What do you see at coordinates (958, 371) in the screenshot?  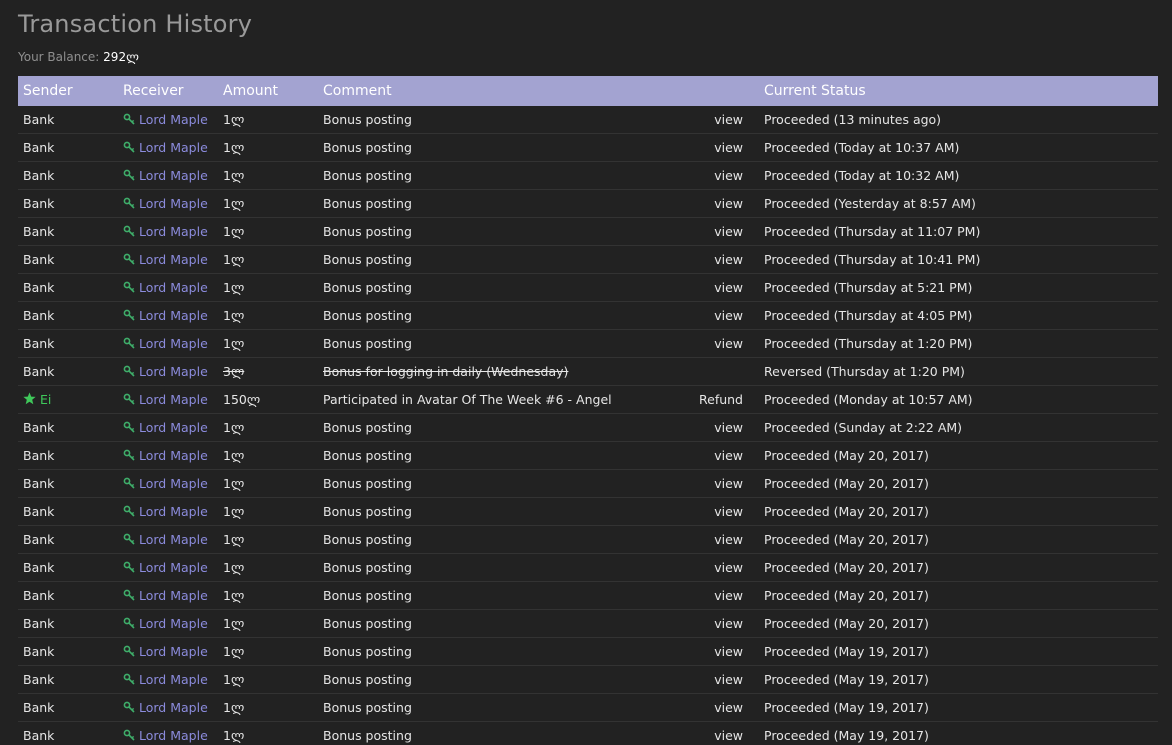 I see `status-cell: Reversed (Thursday at 1:20 PM)` at bounding box center [958, 371].